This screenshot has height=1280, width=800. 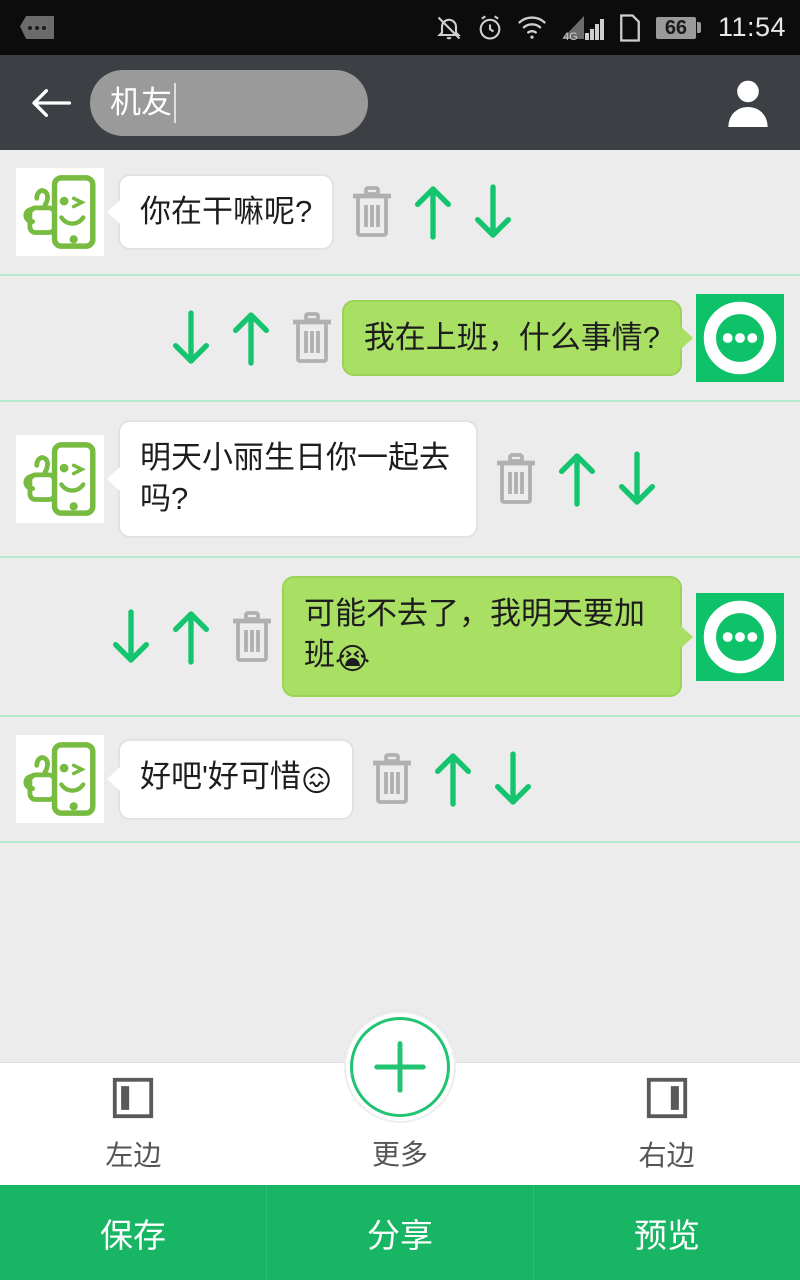 I want to click on table-row: 你在干嘛呢?, so click(x=400, y=213).